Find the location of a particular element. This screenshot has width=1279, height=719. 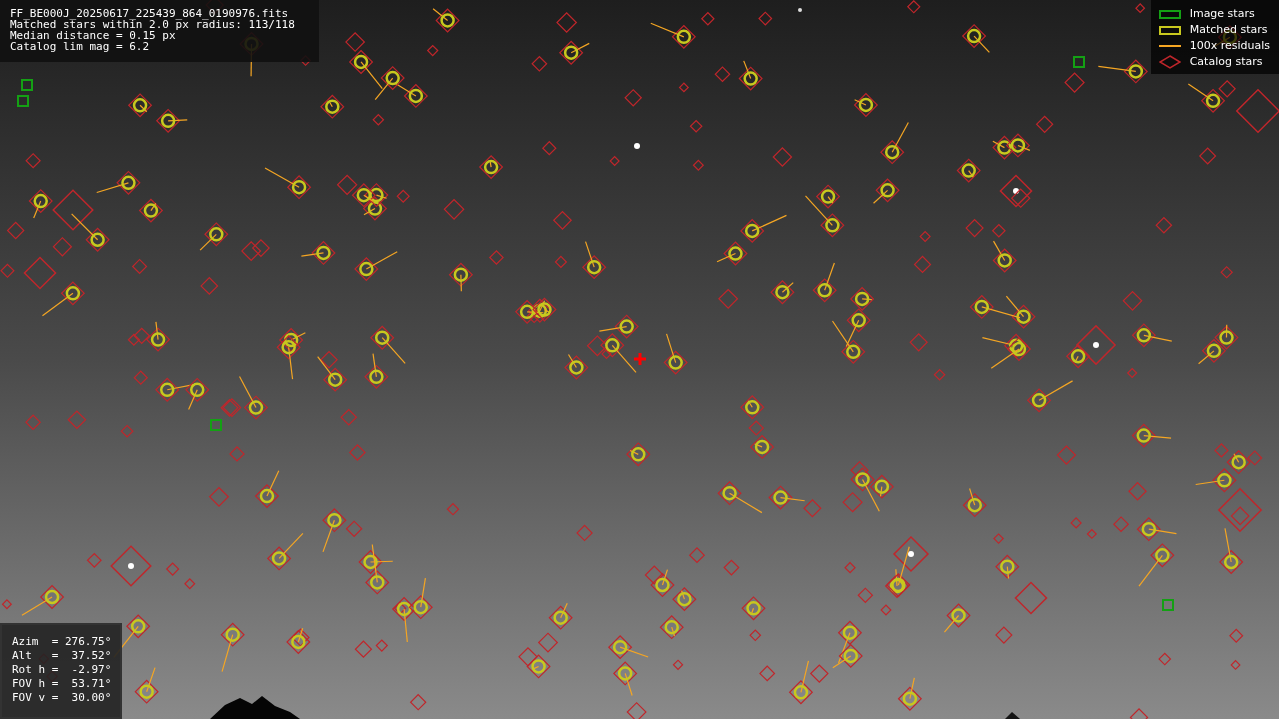

pointing-text: FOV h = 53.71° is located at coordinates (61, 684).